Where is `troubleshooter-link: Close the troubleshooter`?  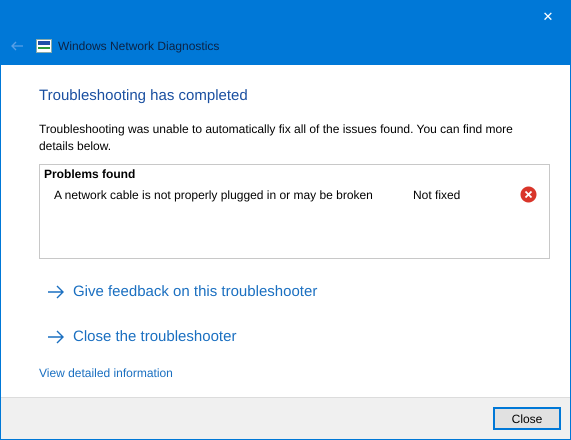
troubleshooter-link: Close the troubleshooter is located at coordinates (137, 336).